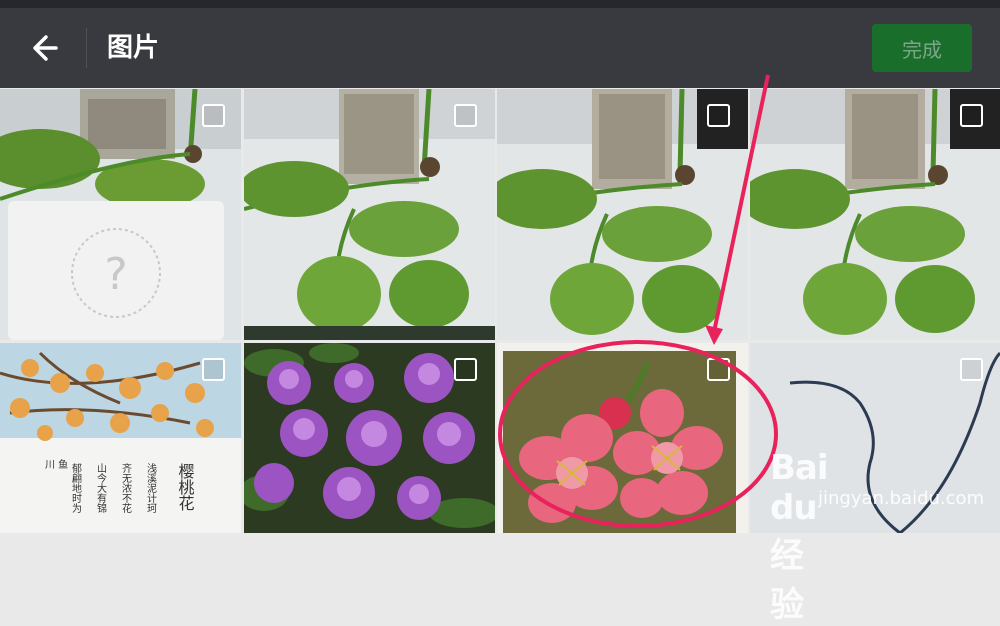 The height and width of the screenshot is (626, 1000). I want to click on svg-text: 齐无浓不花, so click(126, 487).